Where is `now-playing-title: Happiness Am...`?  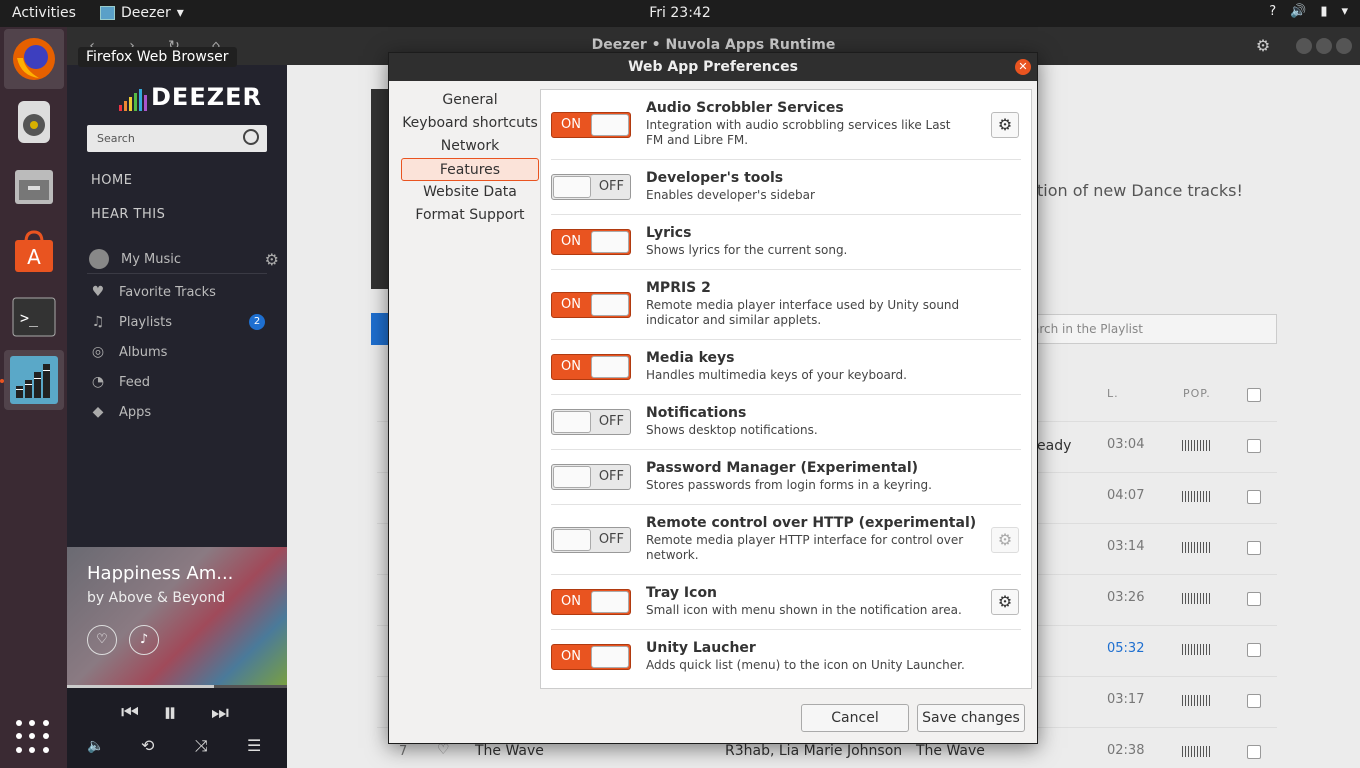 now-playing-title: Happiness Am... is located at coordinates (160, 573).